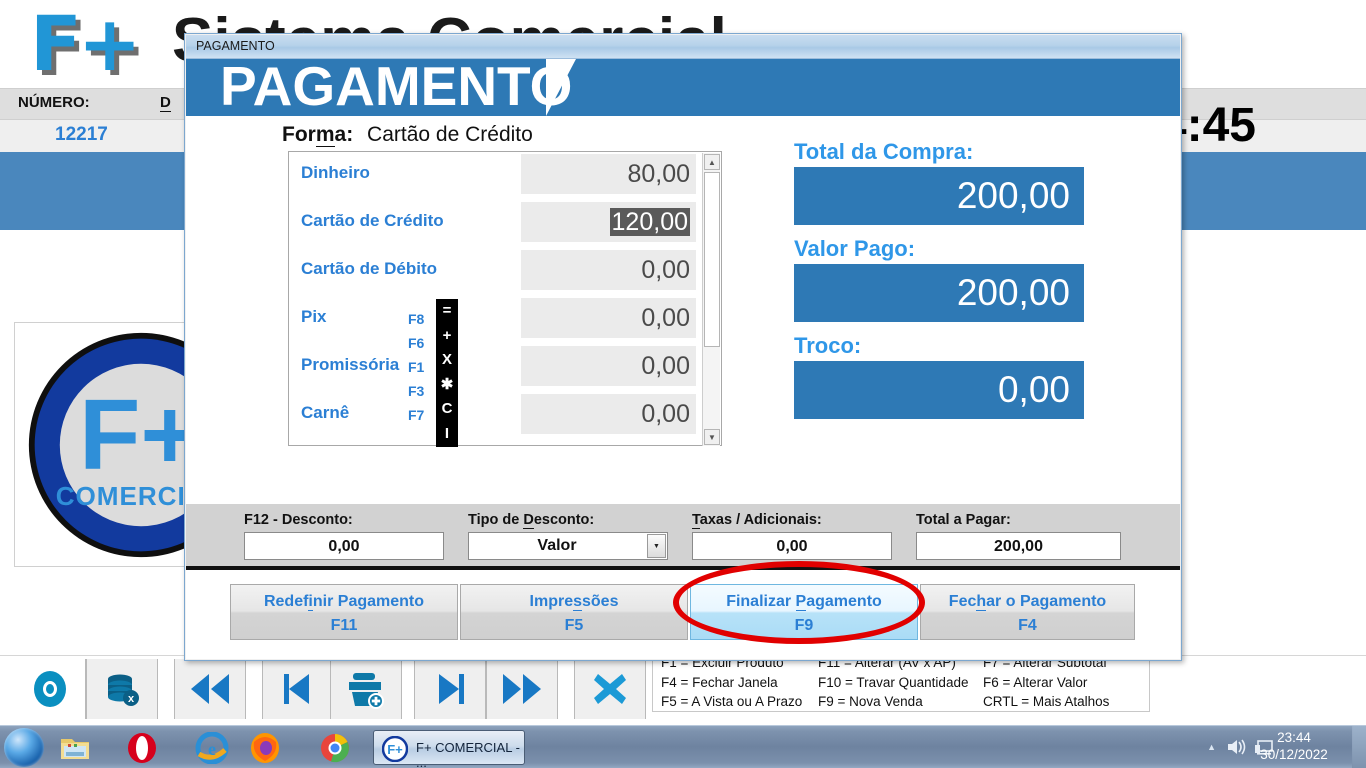  Describe the element at coordinates (505, 320) in the screenshot. I see `payment-row-pix: Pix 0,00` at that location.